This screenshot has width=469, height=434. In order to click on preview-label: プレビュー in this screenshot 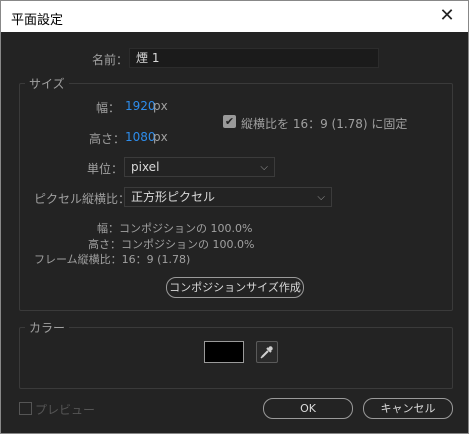, I will do `click(65, 410)`.